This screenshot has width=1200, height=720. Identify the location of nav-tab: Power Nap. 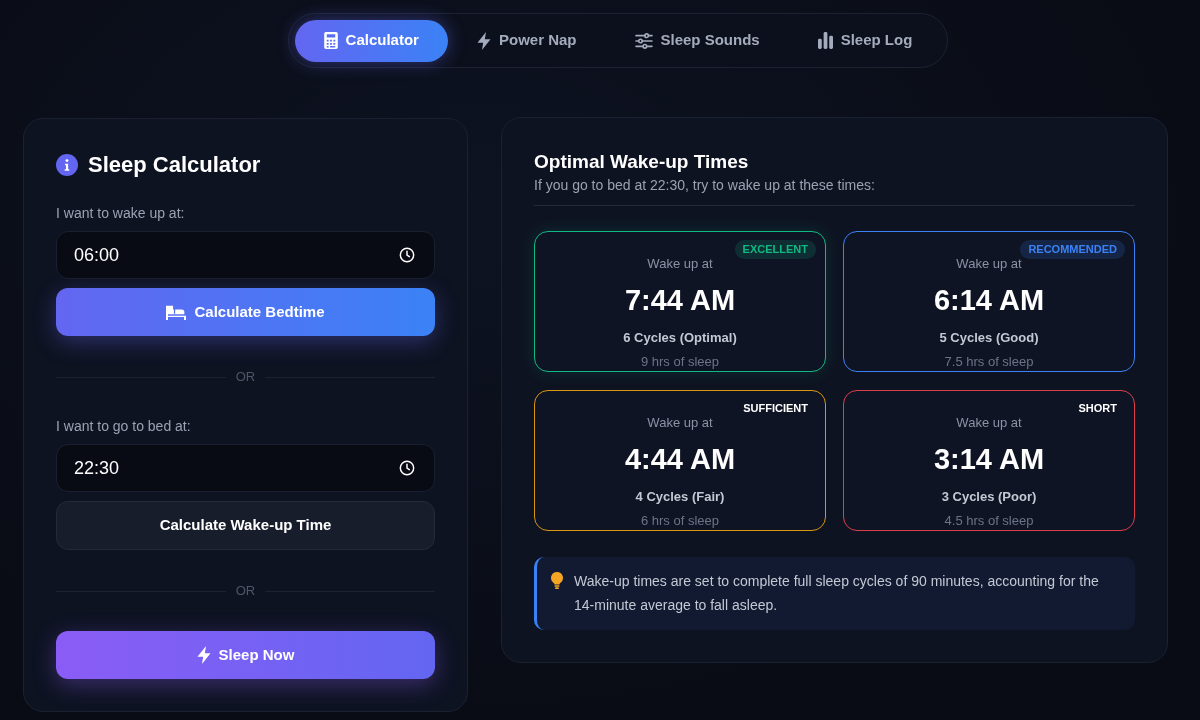
(526, 40).